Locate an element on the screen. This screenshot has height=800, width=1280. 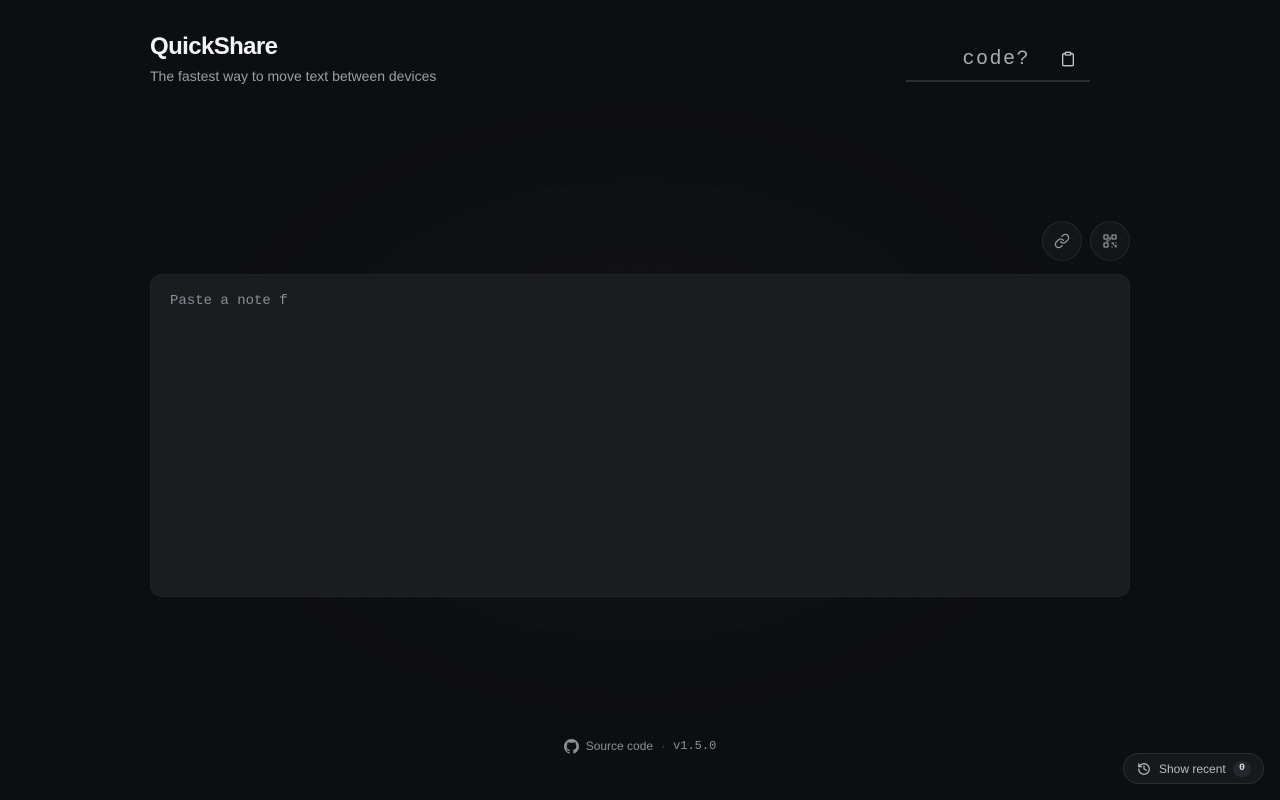
github-icon is located at coordinates (571, 746).